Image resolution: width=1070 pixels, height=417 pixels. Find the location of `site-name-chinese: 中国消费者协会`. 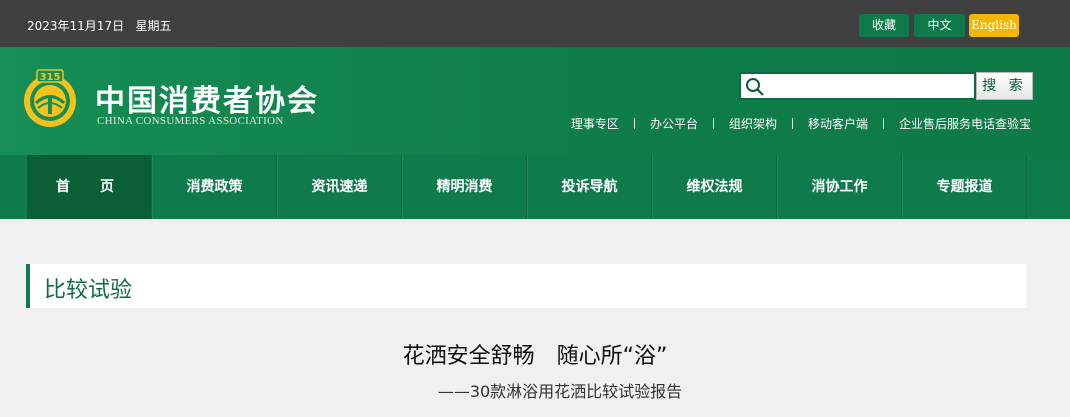

site-name-chinese: 中国消费者协会 is located at coordinates (207, 98).